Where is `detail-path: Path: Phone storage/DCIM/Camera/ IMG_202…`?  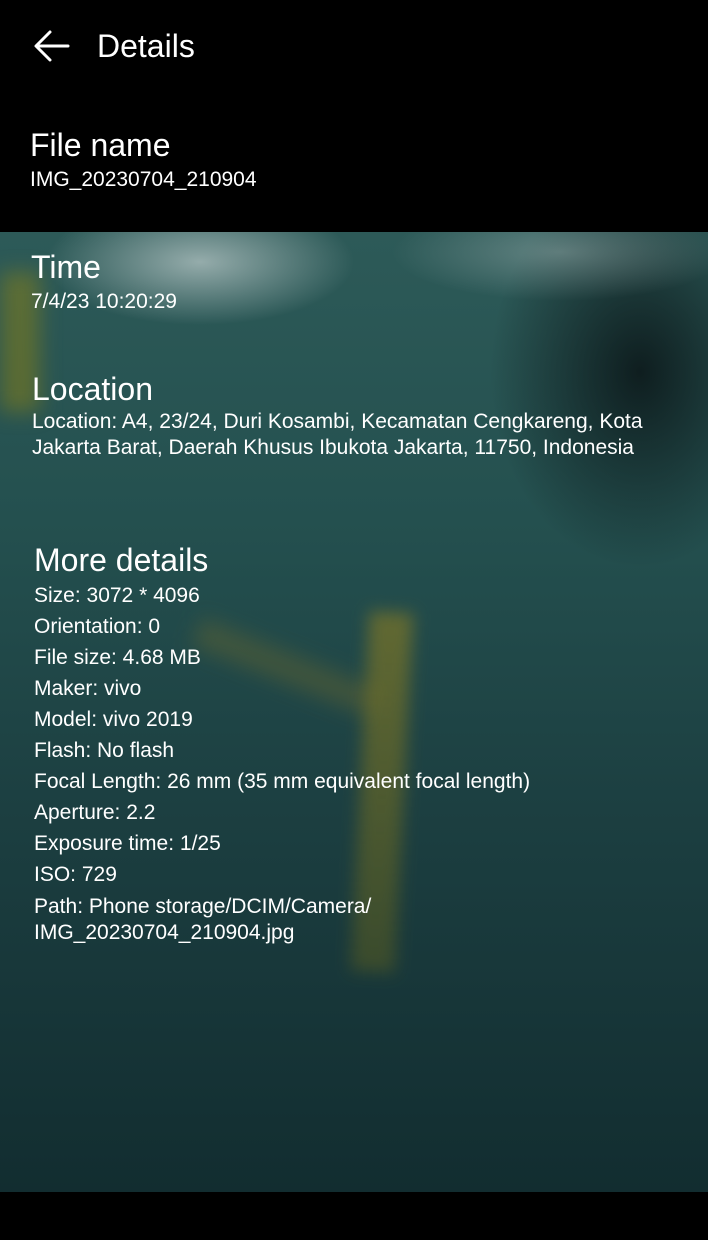
detail-path: Path: Phone storage/DCIM/Camera/ IMG_202… is located at coordinates (203, 919).